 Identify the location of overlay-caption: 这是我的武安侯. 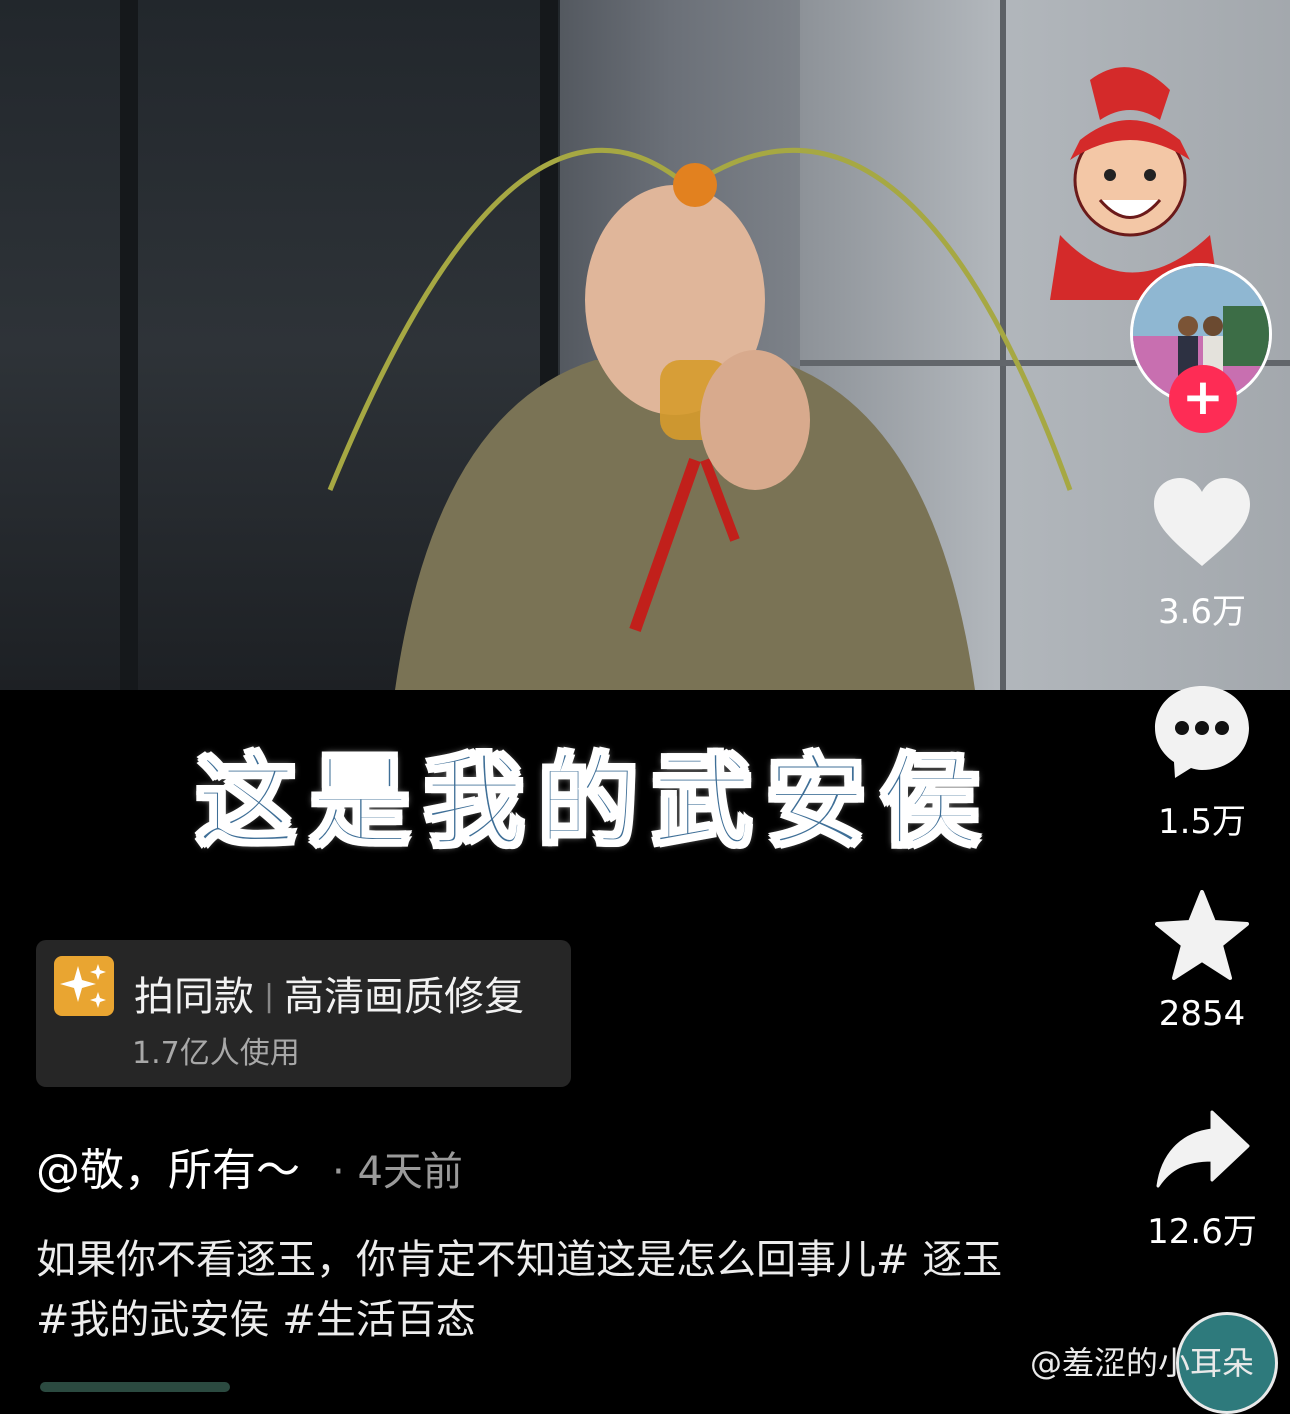
(594, 802).